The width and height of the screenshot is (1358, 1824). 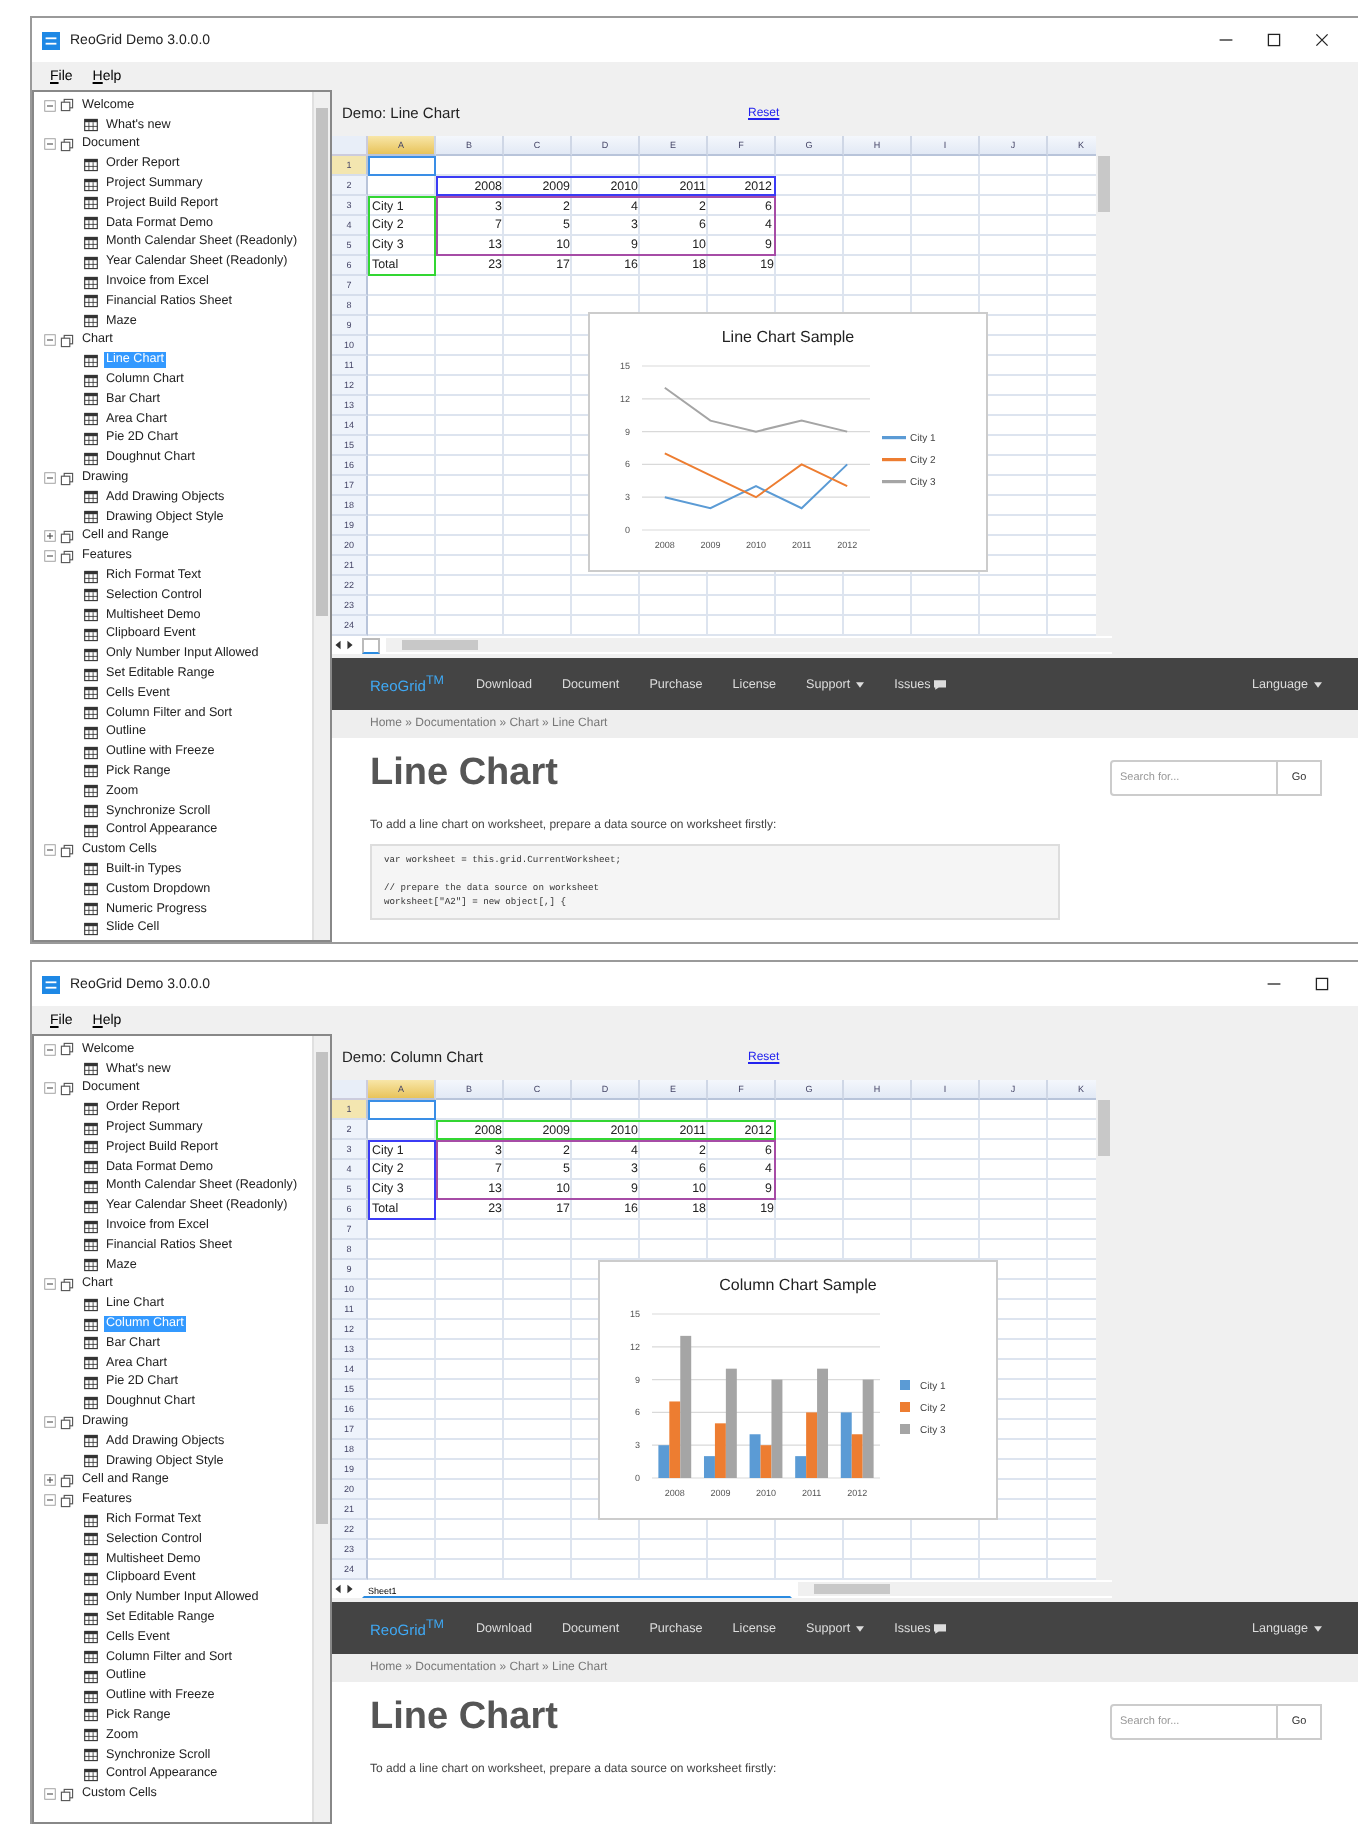 I want to click on close-icon, so click(x=1322, y=40).